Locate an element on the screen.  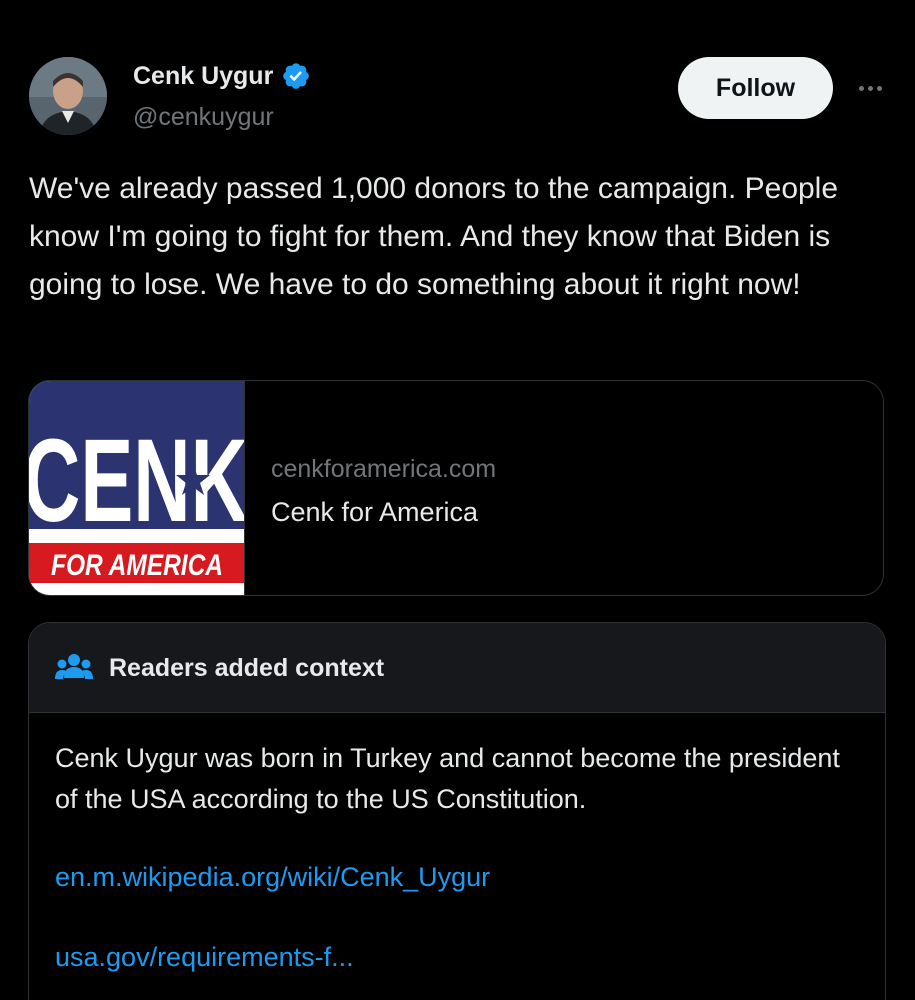
author-name-row: Cenk Uygur is located at coordinates (222, 76).